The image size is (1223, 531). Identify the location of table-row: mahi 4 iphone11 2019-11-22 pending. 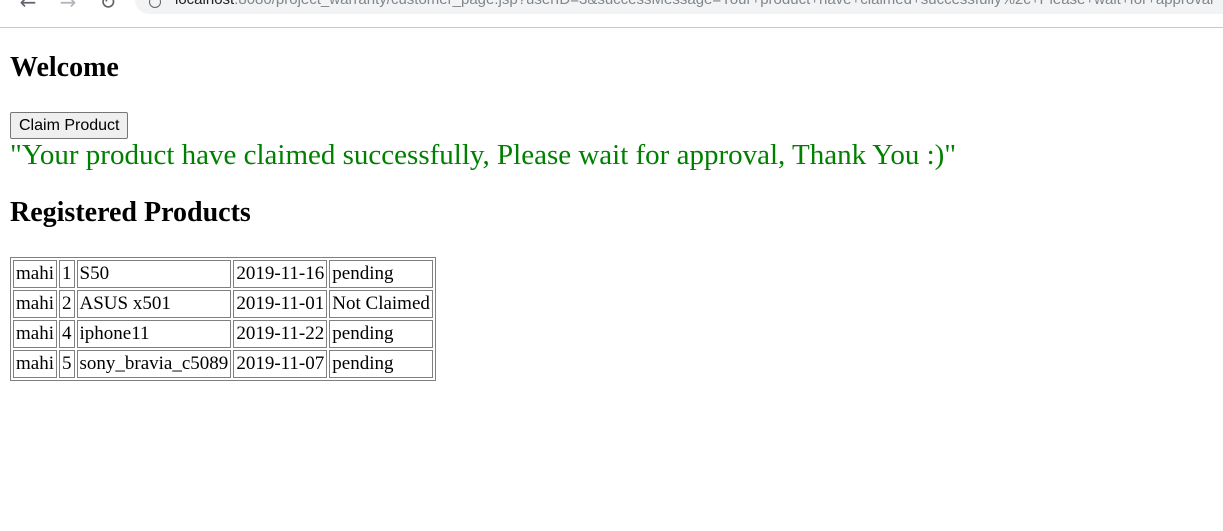
(223, 334).